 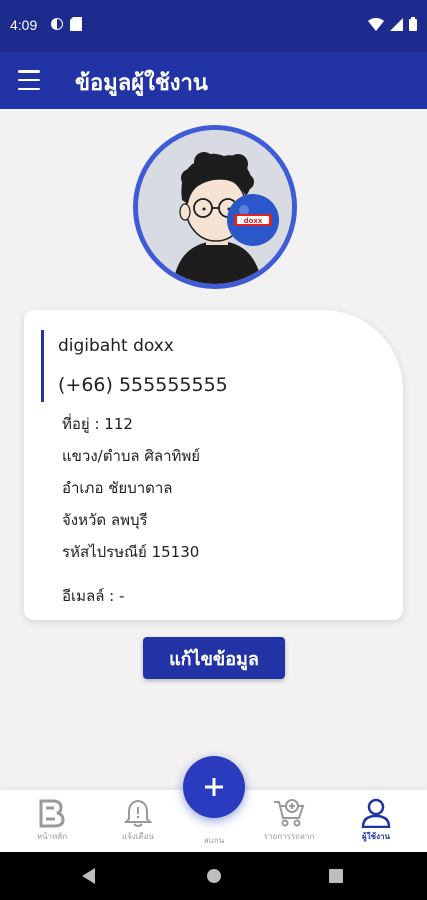 I want to click on wifi-icon, so click(x=376, y=24).